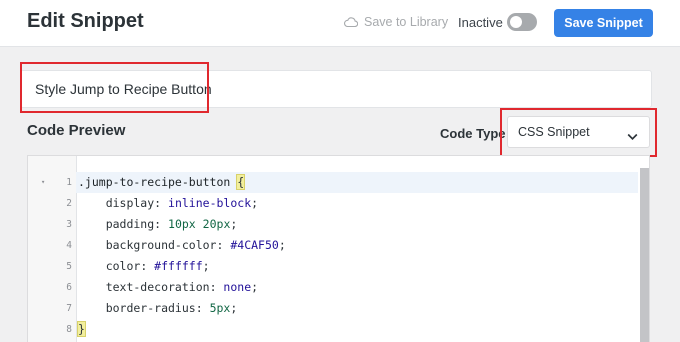  I want to click on code-line: 7 border-radius: 5px;, so click(333, 308).